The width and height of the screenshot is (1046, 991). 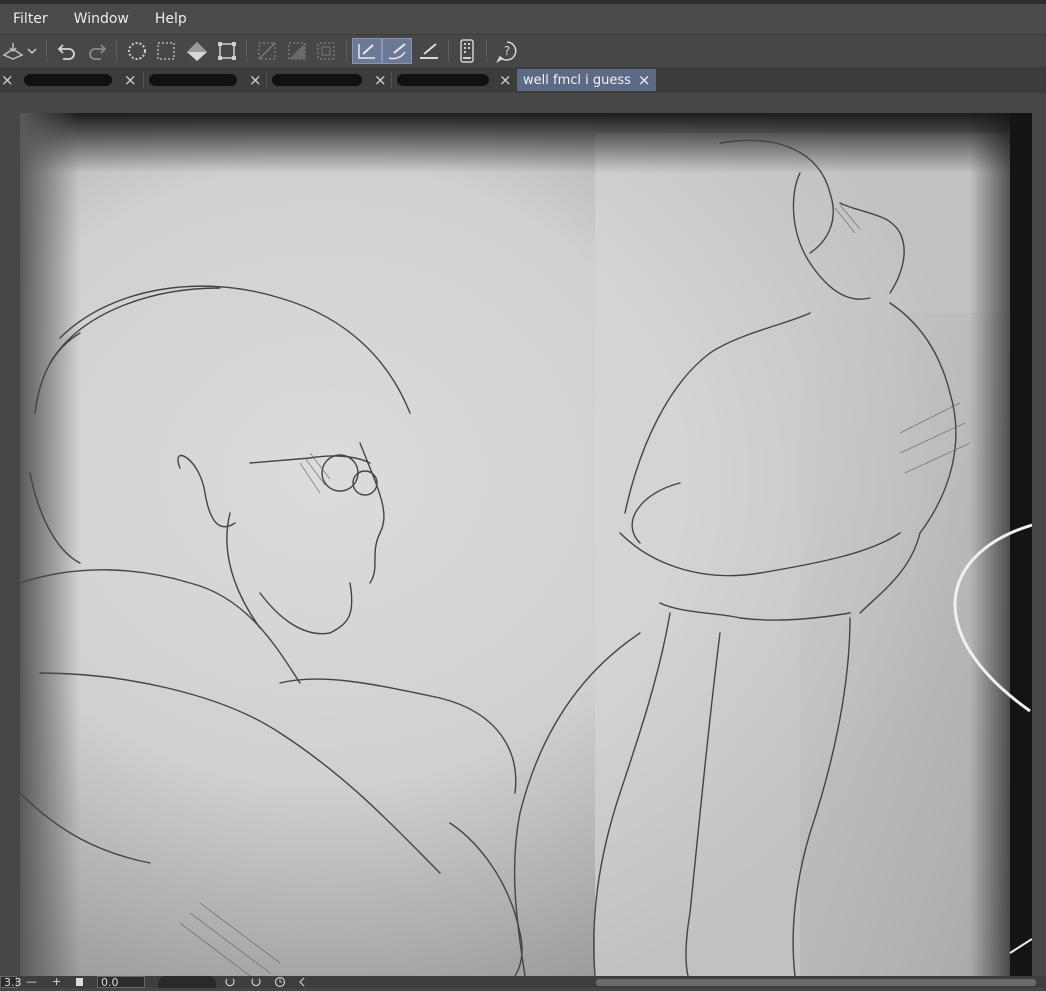 I want to click on menu-window: Window, so click(x=101, y=19).